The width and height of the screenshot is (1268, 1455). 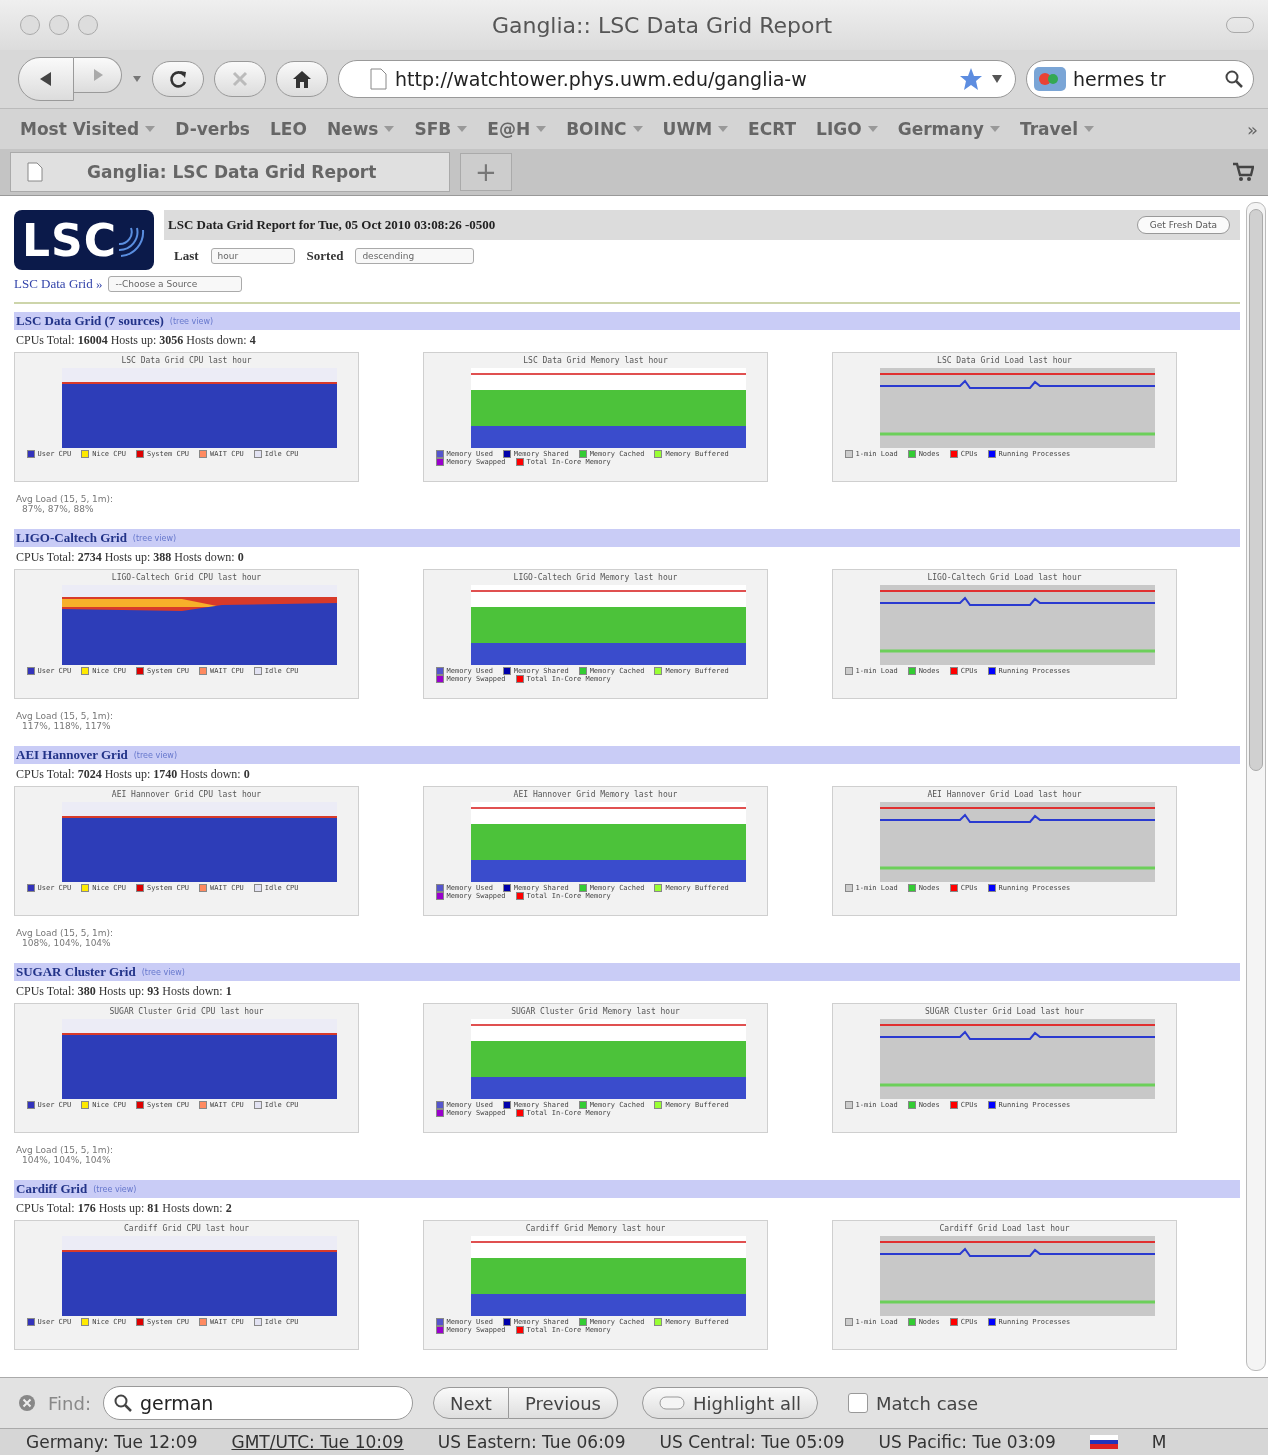 What do you see at coordinates (257, 1403) in the screenshot?
I see `find-field: german` at bounding box center [257, 1403].